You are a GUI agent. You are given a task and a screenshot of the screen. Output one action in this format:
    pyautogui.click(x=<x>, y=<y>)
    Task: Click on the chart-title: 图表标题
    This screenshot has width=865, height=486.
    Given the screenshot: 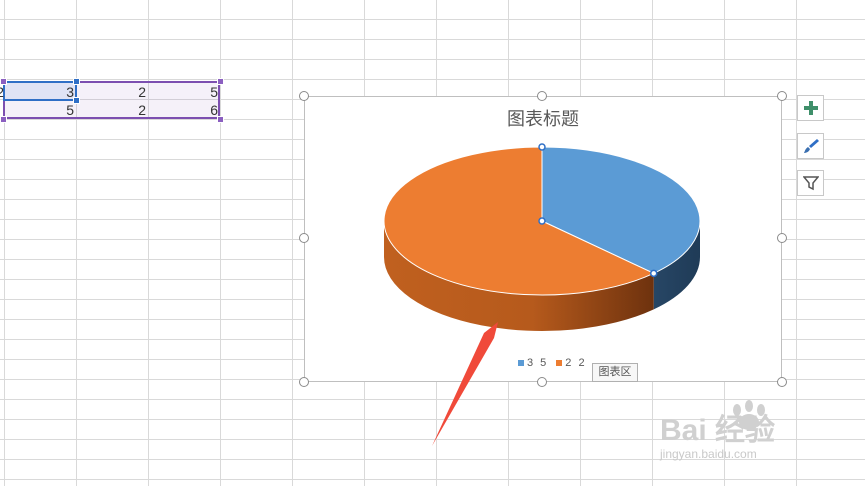 What is the action you would take?
    pyautogui.click(x=543, y=118)
    